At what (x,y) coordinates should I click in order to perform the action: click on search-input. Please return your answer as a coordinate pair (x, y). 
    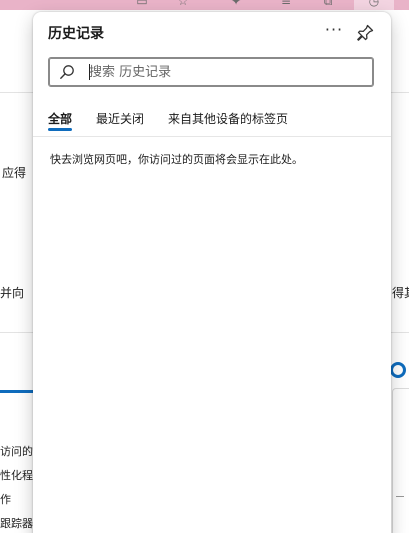
    Looking at the image, I should click on (224, 72).